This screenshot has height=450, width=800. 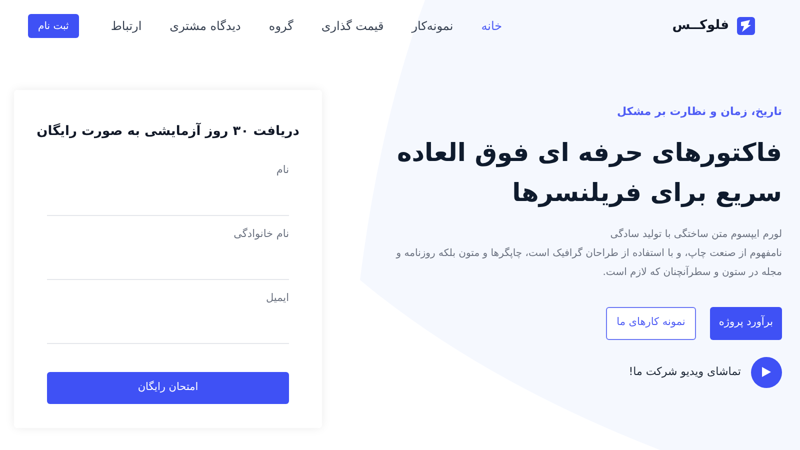 I want to click on hero-eyebrow: تاریخ، زمان و نظارت بر مشکل, so click(x=699, y=112).